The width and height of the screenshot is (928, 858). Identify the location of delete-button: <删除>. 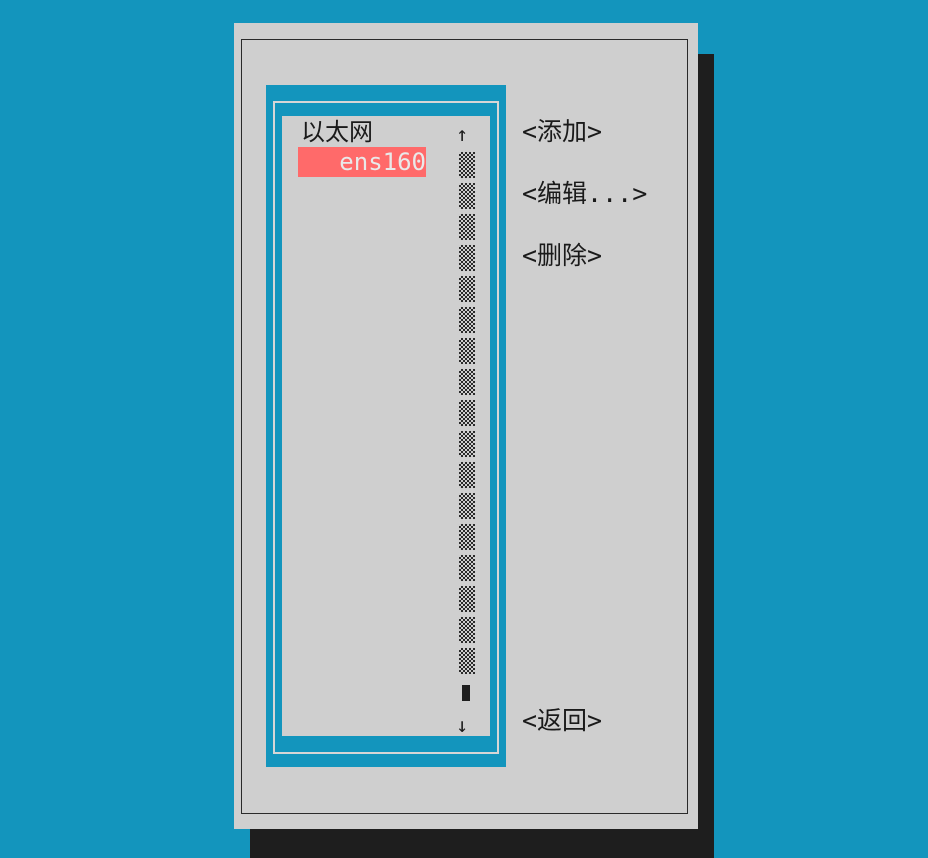
(562, 256).